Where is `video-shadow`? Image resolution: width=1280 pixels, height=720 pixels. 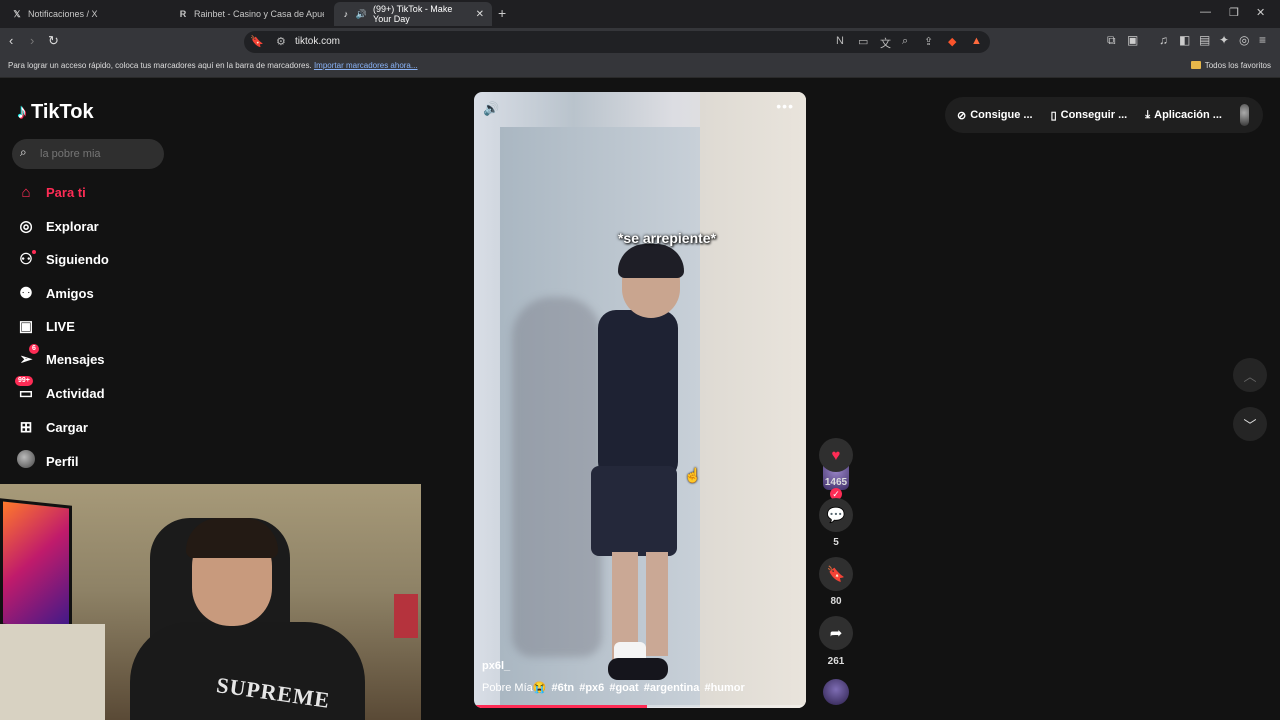 video-shadow is located at coordinates (557, 477).